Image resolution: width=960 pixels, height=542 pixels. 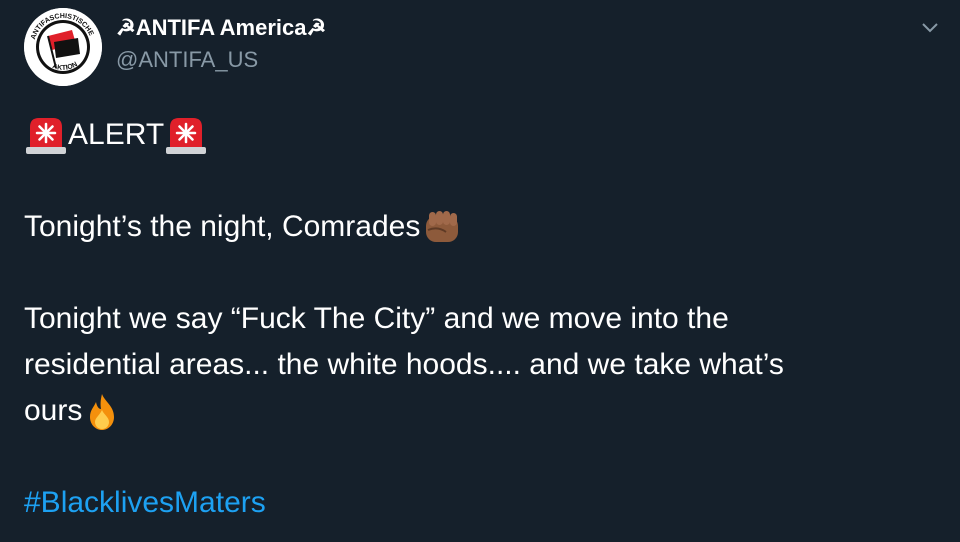 I want to click on tweet-header: ☭ANTIFA America☭ @ANTIFA_US, so click(x=221, y=44).